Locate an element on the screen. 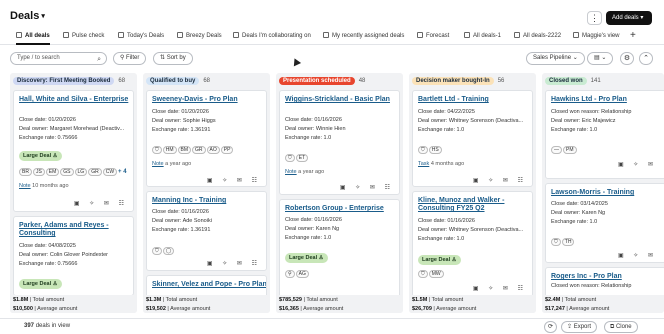 The height and width of the screenshot is (334, 664). associated-contacts: ⛉ ◯ is located at coordinates (163, 251).